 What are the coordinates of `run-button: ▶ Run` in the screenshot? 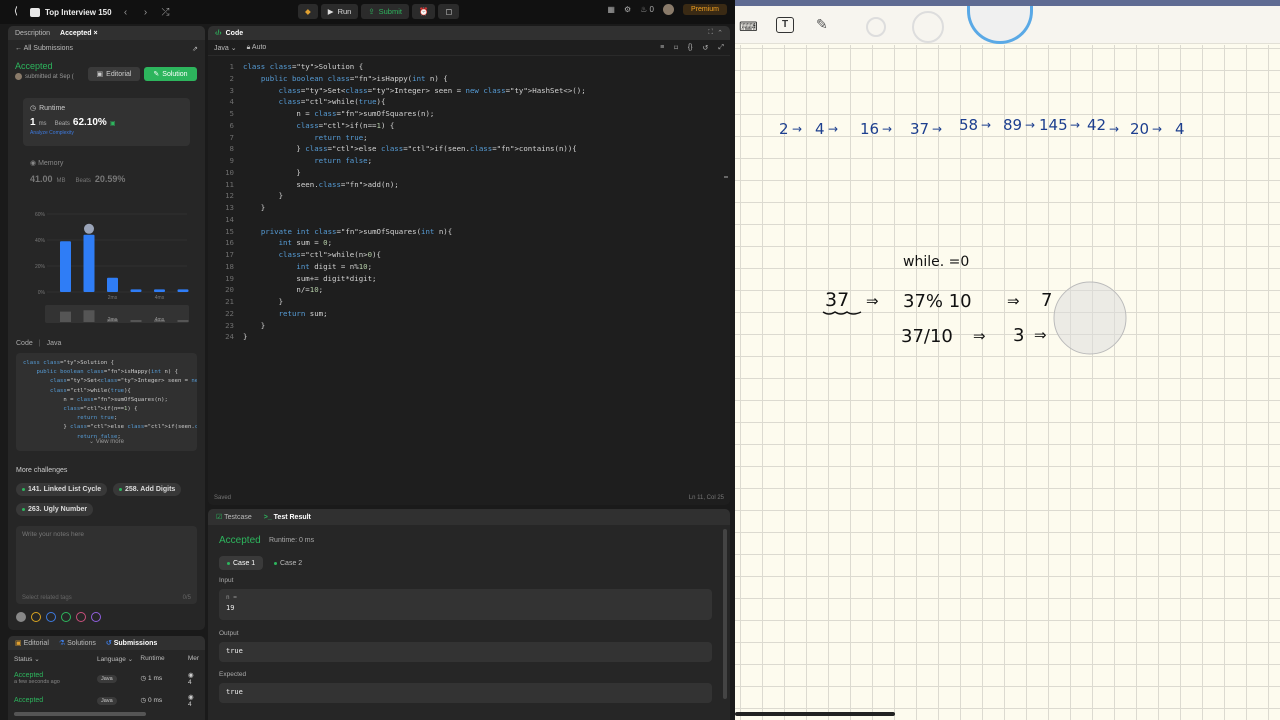 It's located at (339, 11).